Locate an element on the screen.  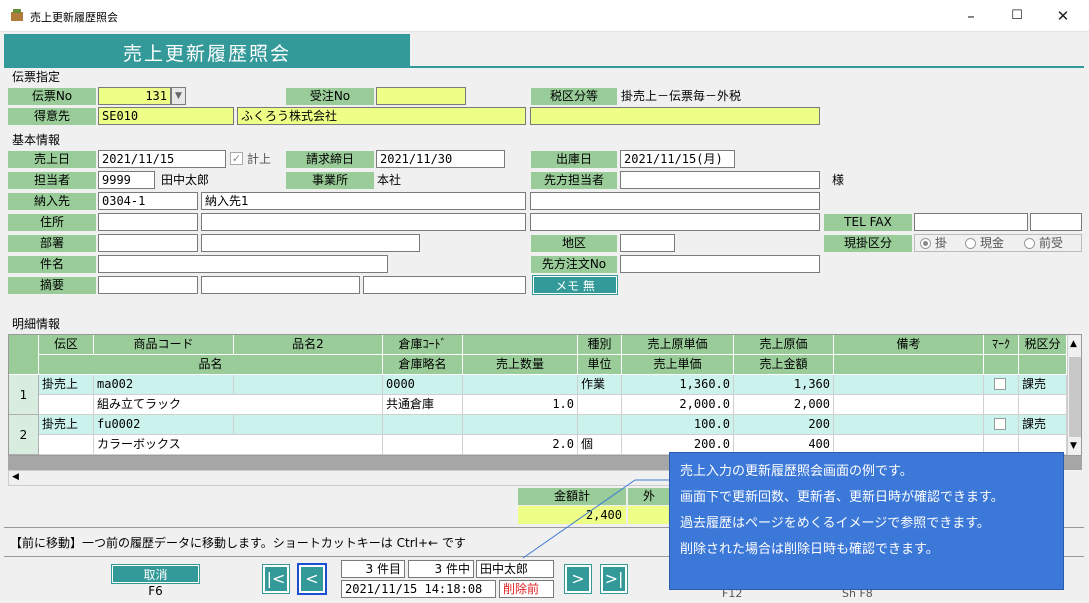
tel-input is located at coordinates (971, 222).